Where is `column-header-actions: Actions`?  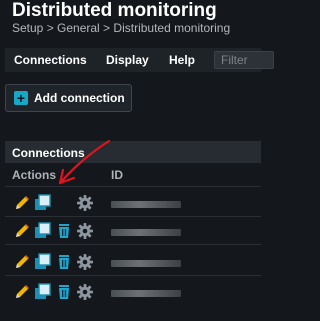
column-header-actions: Actions is located at coordinates (34, 175).